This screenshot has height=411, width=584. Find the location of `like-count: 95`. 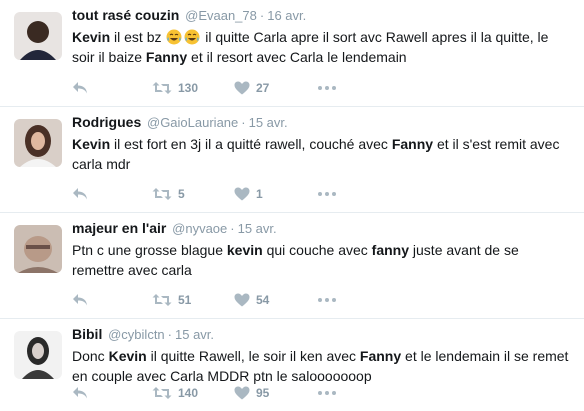

like-count: 95 is located at coordinates (263, 393).